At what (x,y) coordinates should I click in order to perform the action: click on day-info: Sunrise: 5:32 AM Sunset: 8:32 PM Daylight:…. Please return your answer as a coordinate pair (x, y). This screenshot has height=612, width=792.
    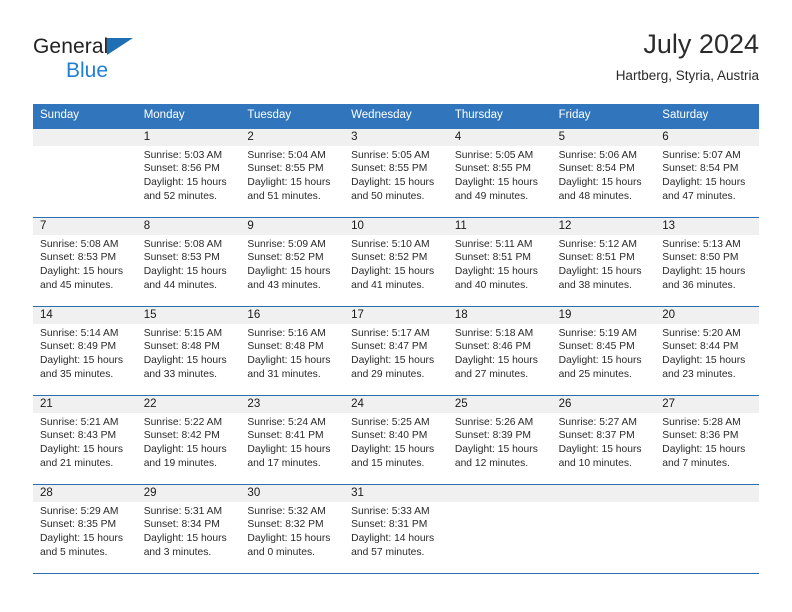
    Looking at the image, I should click on (292, 530).